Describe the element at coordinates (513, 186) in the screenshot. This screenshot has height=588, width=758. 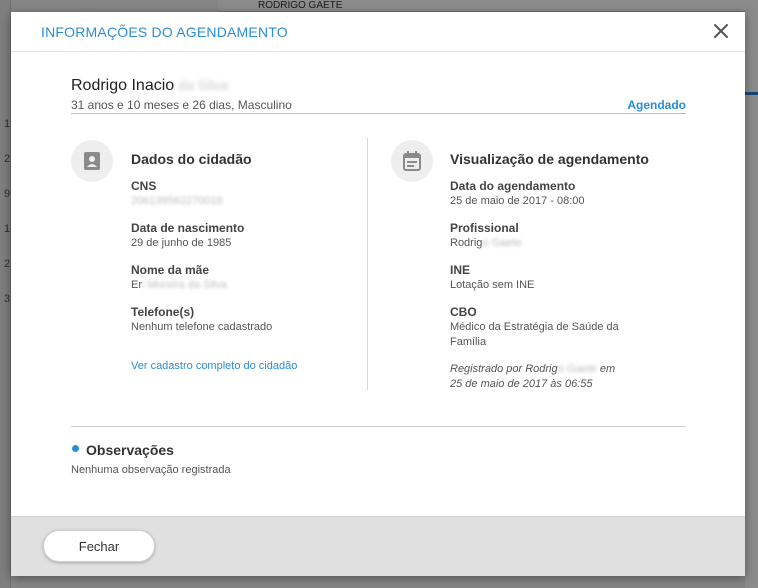
I see `appointment-date-label: Data do agendamento` at that location.